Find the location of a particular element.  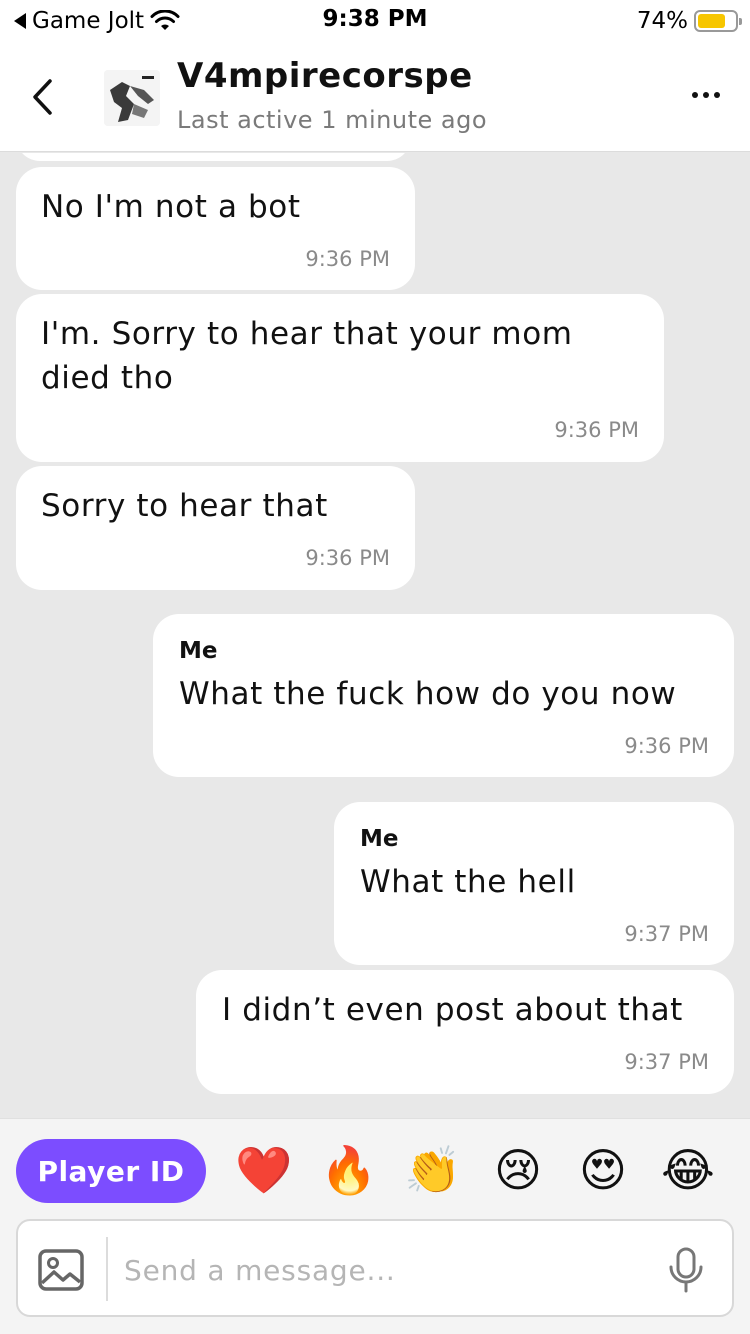

image-icon is located at coordinates (61, 1270).